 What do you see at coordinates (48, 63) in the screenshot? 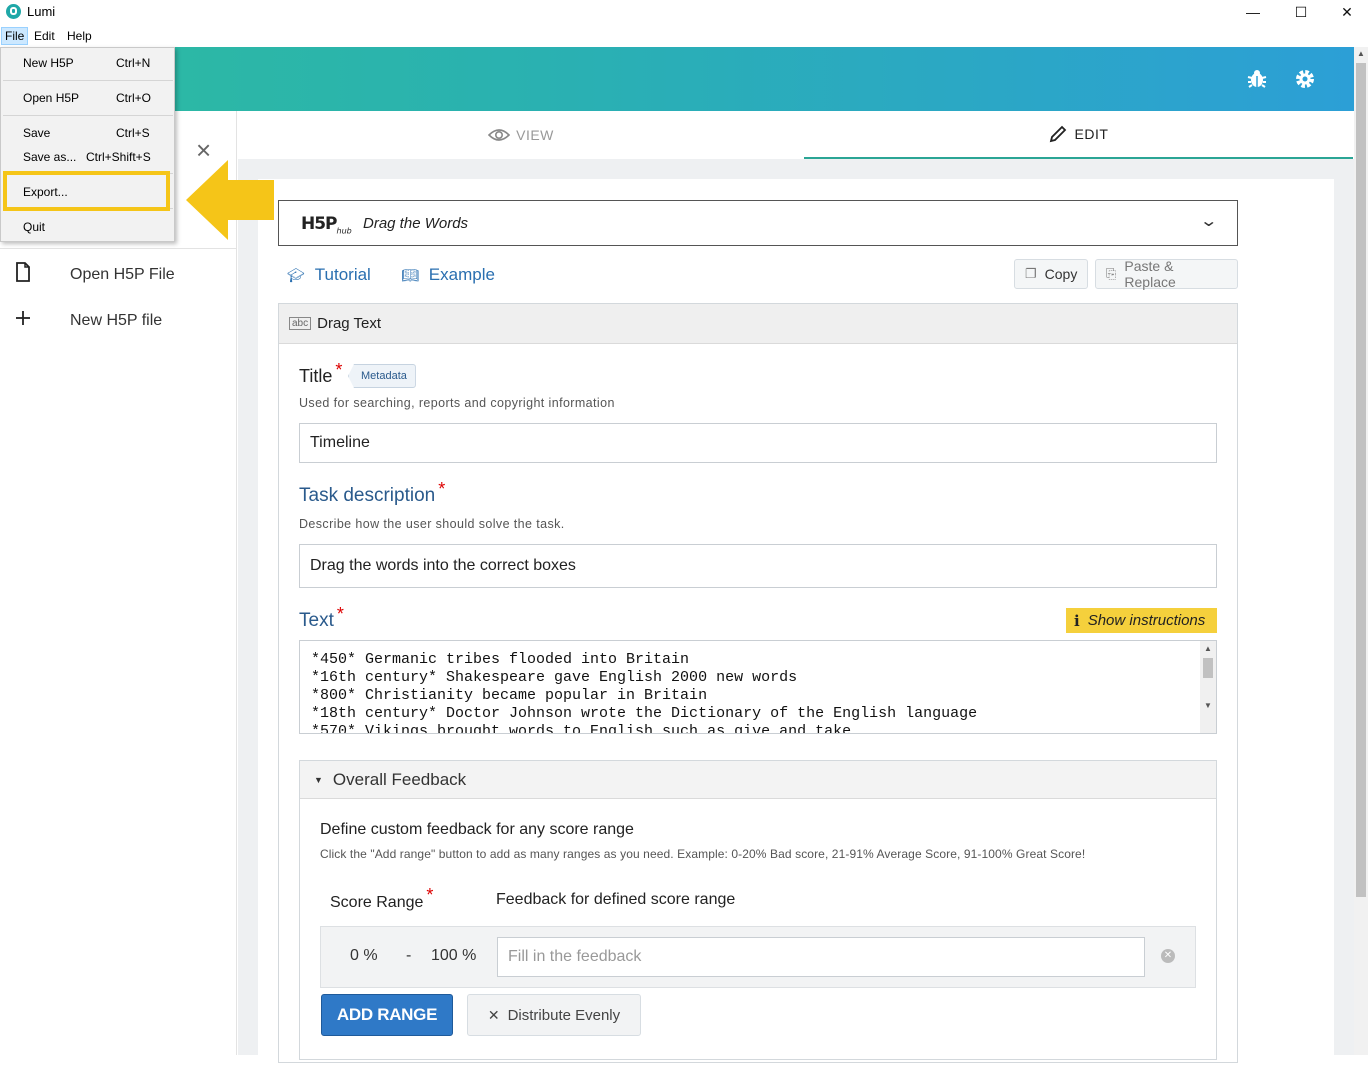
I see `menu-item-label: New H5P` at bounding box center [48, 63].